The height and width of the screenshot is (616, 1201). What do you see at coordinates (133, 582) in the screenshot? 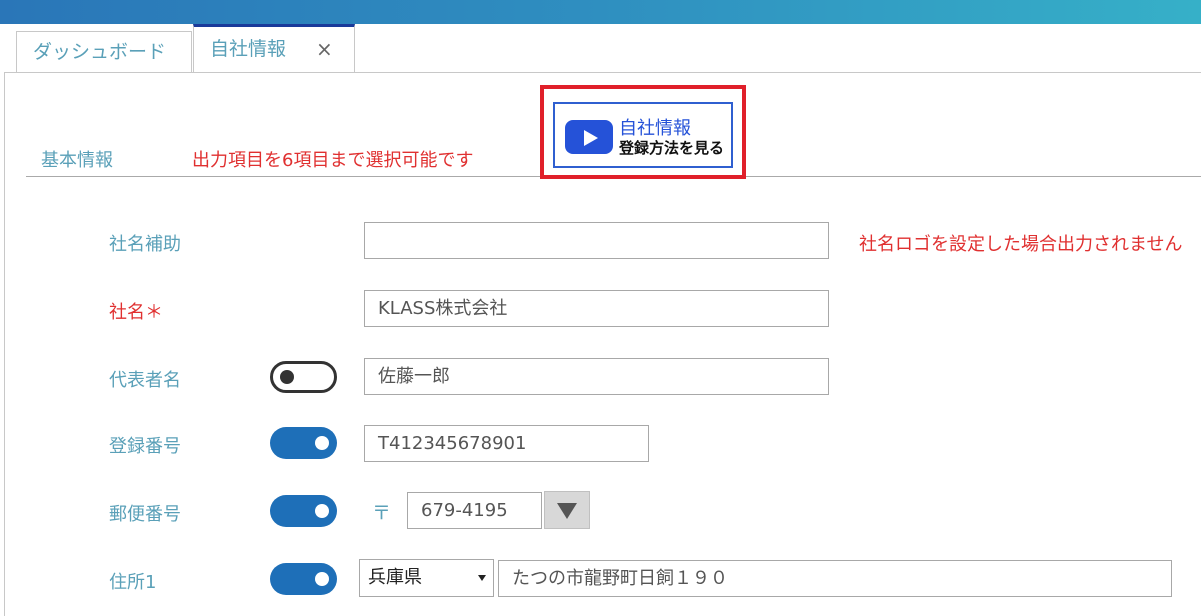
I see `address1-label: 住所1` at bounding box center [133, 582].